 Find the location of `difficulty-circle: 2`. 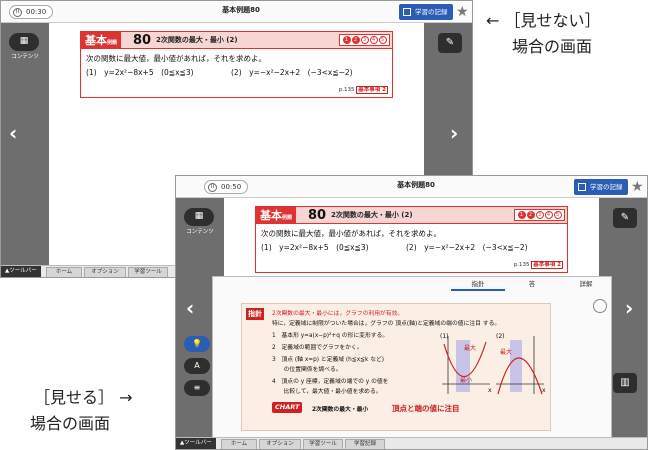

difficulty-circle: 2 is located at coordinates (355, 40).